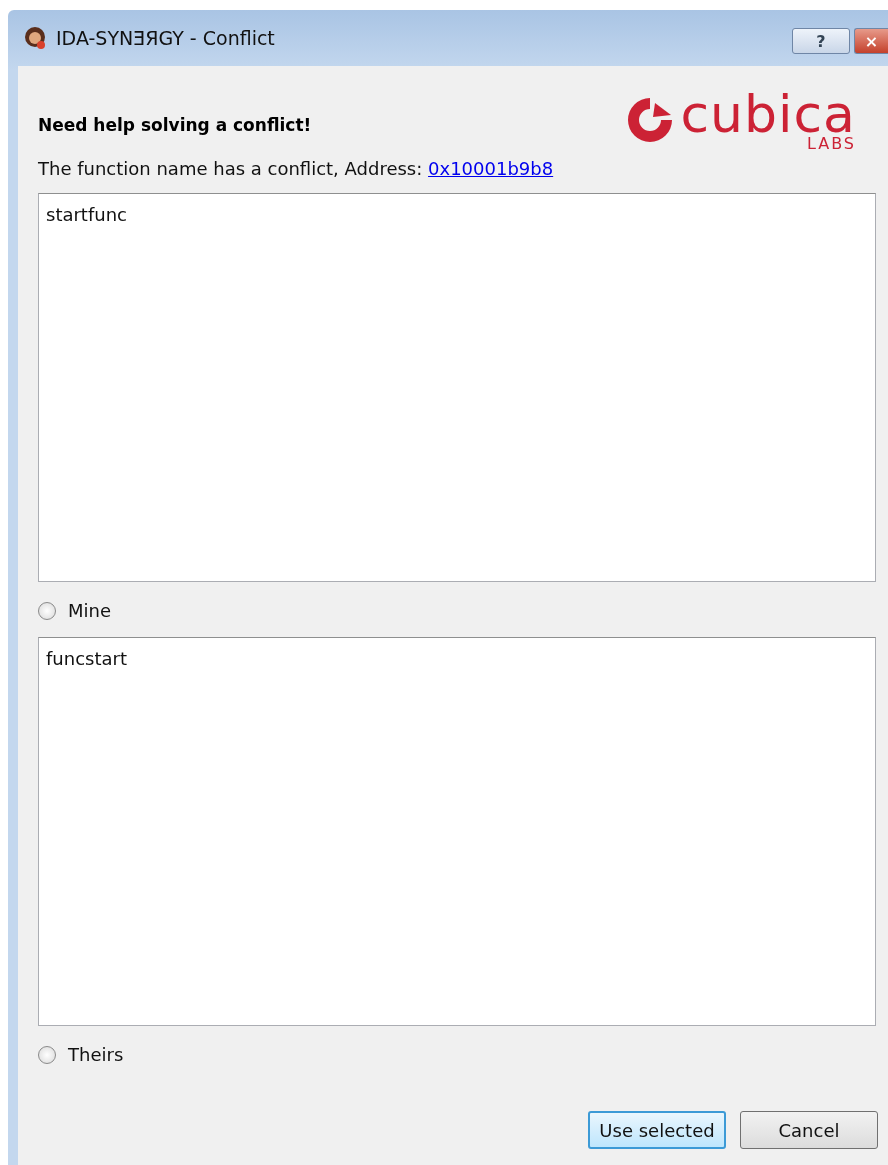 The image size is (888, 1165). Describe the element at coordinates (165, 38) in the screenshot. I see `window-title: IDA-SYNƎЯGY - Conflict` at that location.